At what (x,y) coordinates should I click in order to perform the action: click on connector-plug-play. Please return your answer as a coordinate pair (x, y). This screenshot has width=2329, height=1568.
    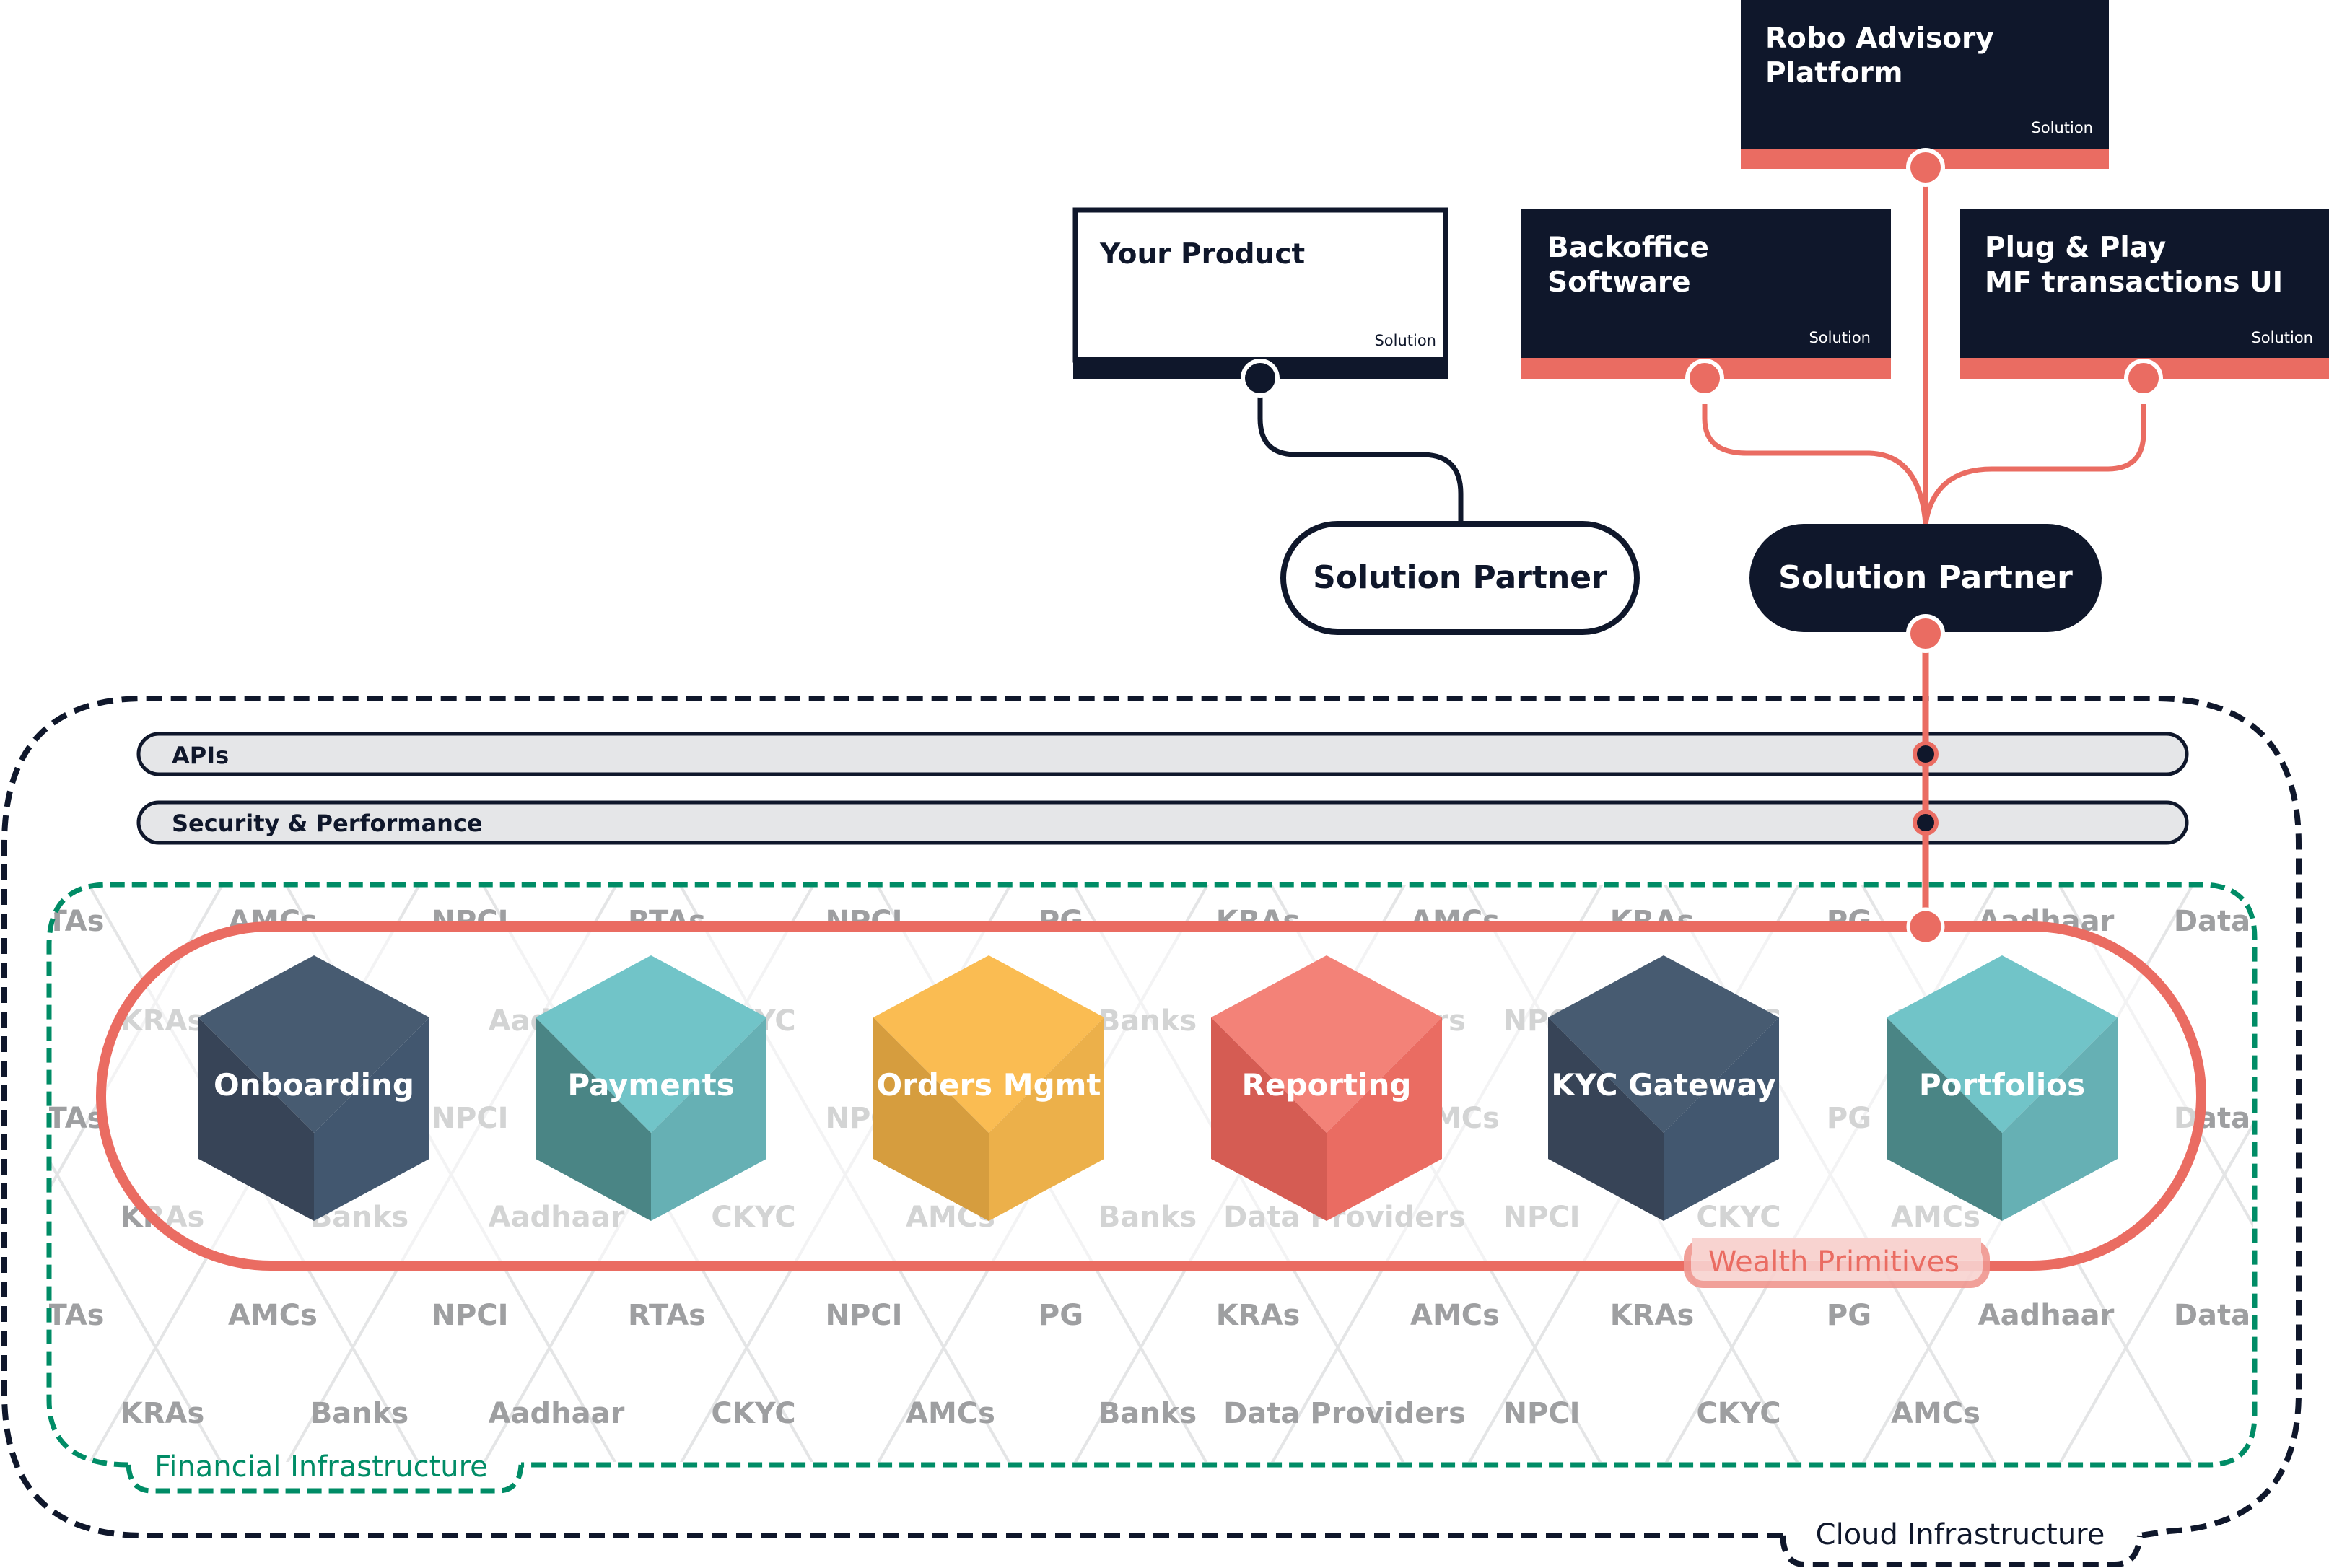
    Looking at the image, I should click on (2035, 464).